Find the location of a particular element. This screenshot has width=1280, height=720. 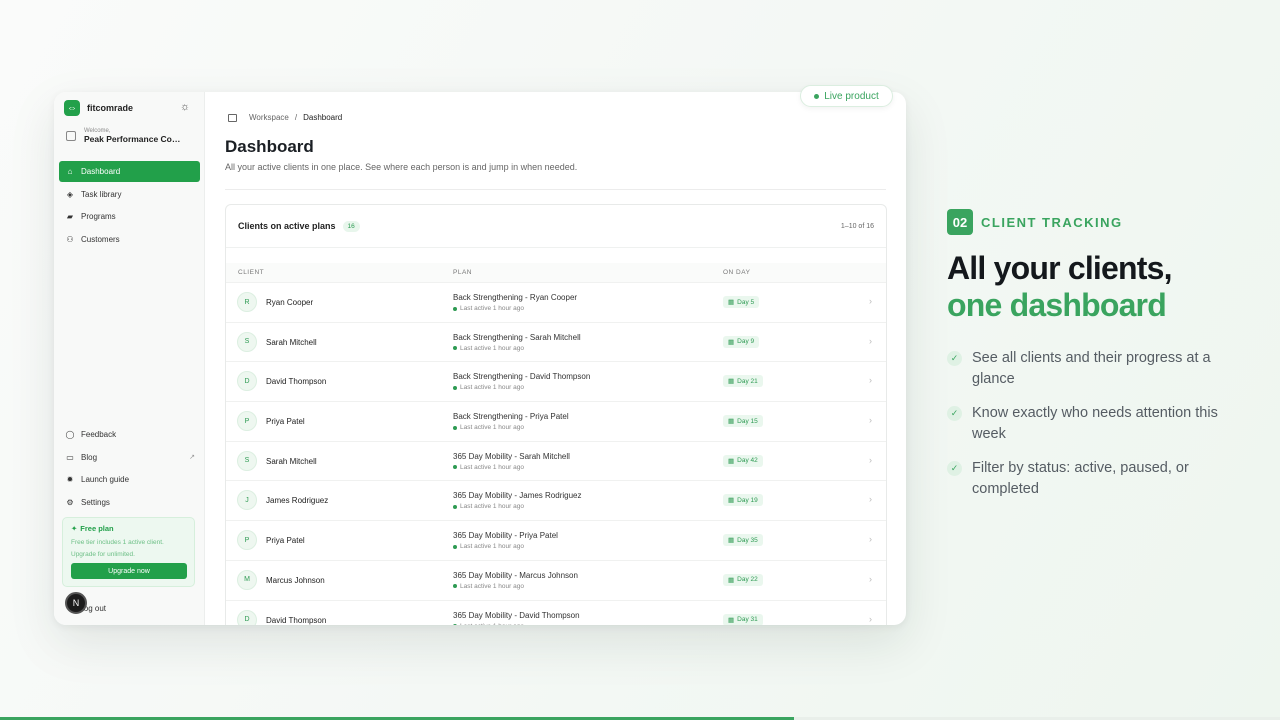

day-badge-text: Day 22 is located at coordinates (747, 580).